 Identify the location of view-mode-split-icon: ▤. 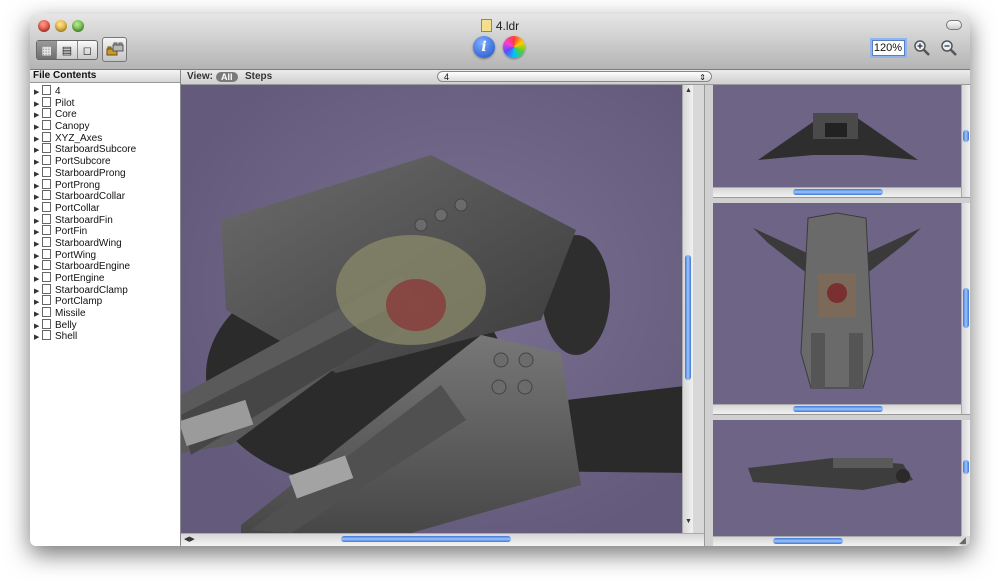
(67, 50).